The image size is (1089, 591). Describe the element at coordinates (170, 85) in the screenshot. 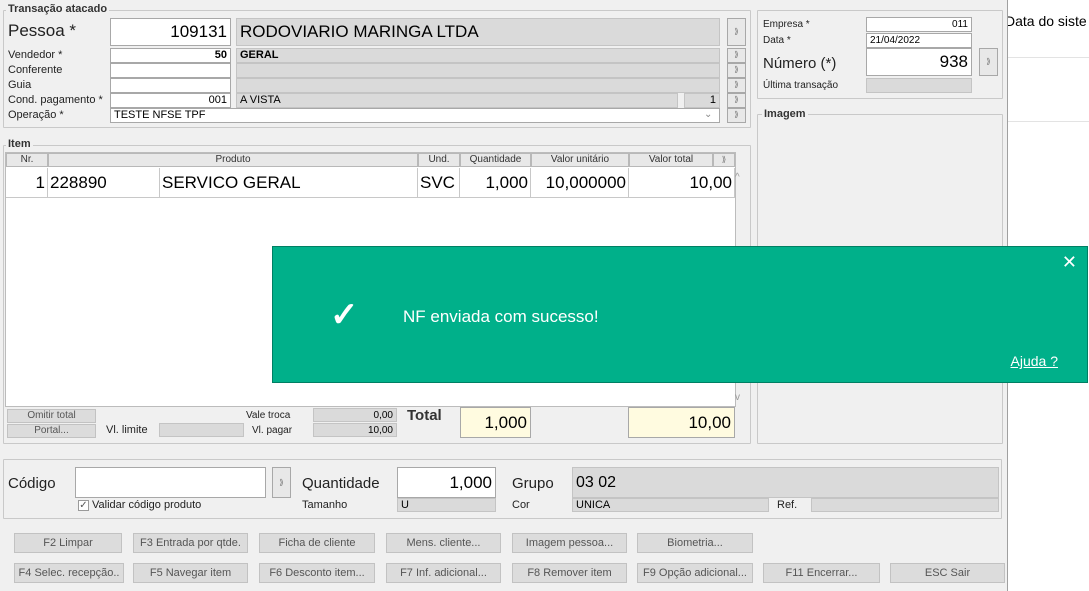

I see `guia-code-field` at that location.